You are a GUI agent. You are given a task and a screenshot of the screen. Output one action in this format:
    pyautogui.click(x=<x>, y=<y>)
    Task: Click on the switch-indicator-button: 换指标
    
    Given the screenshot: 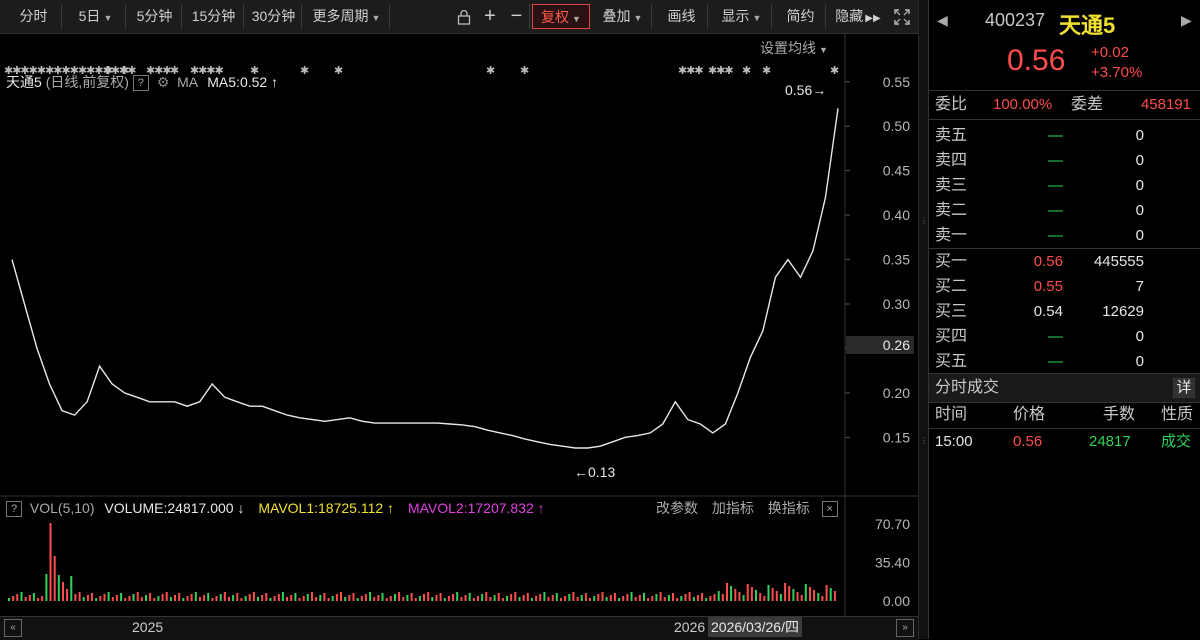 What is the action you would take?
    pyautogui.click(x=789, y=508)
    